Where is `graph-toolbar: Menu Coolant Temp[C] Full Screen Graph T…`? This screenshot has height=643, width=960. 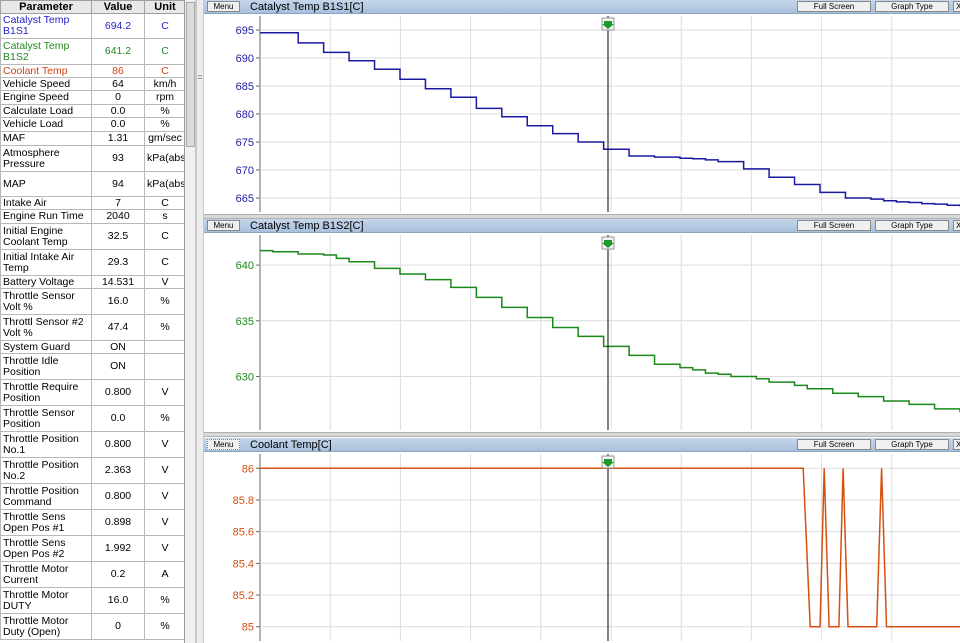 graph-toolbar: Menu Coolant Temp[C] Full Screen Graph T… is located at coordinates (582, 445).